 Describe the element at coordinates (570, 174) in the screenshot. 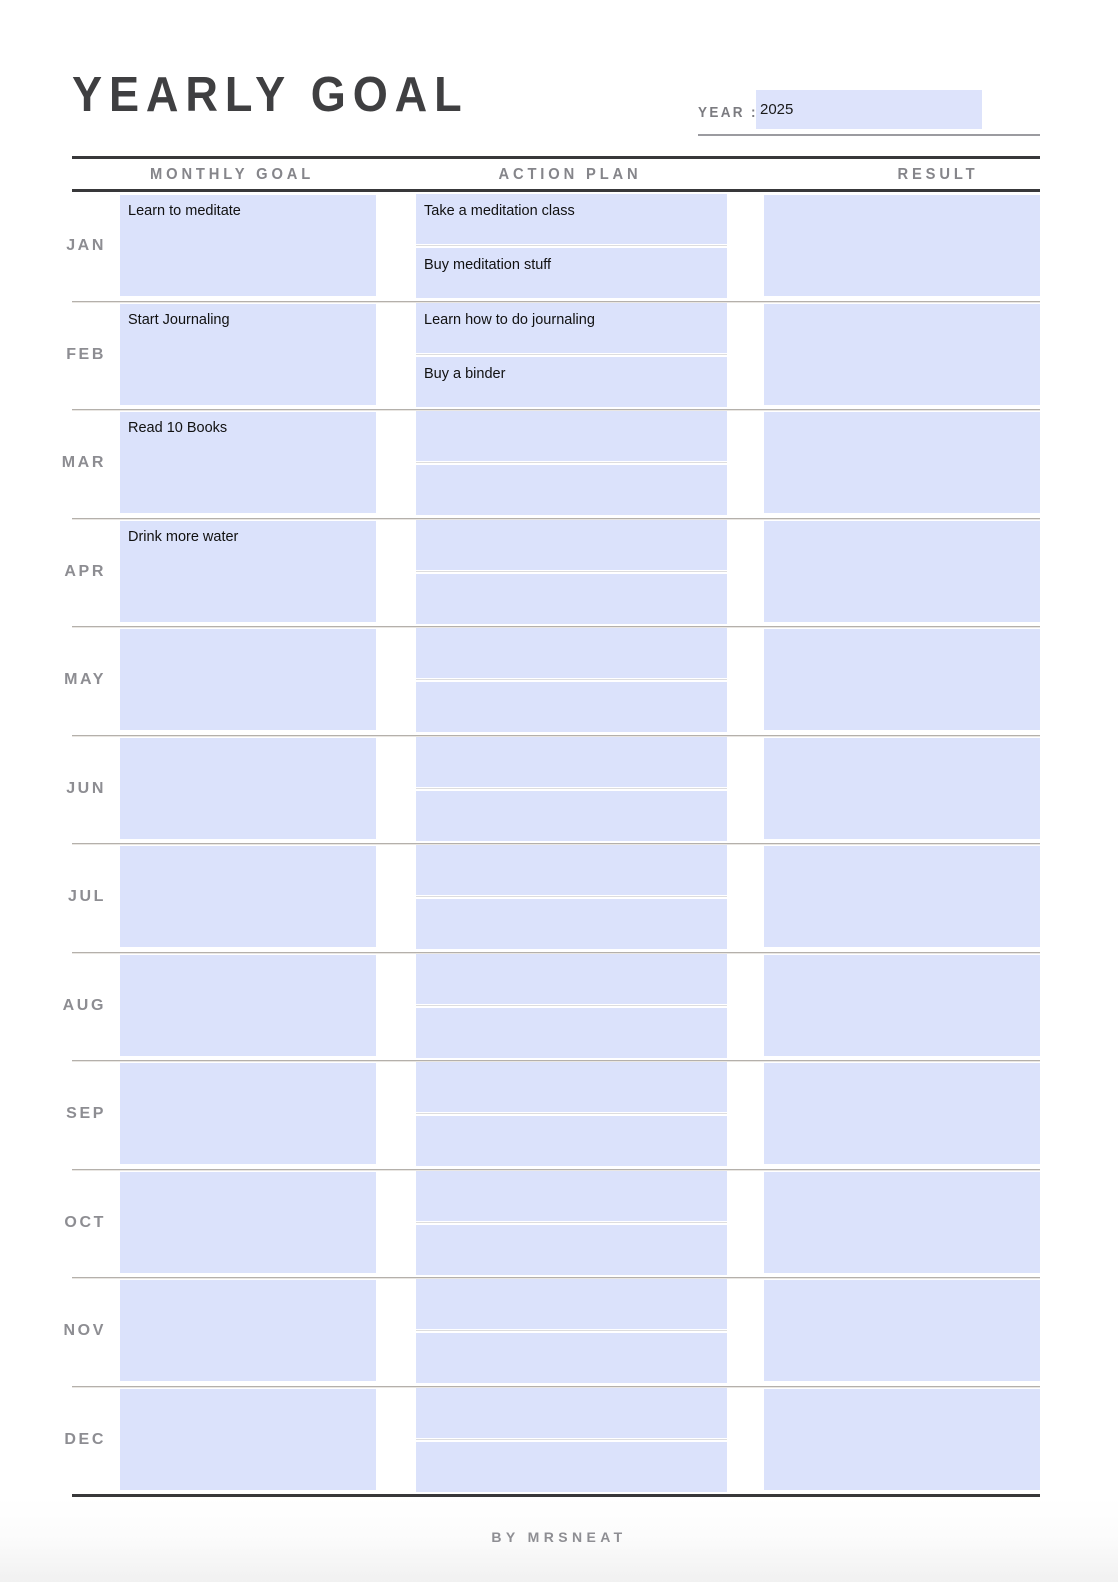

I see `column-header-action-plan: ACTION PLAN` at that location.